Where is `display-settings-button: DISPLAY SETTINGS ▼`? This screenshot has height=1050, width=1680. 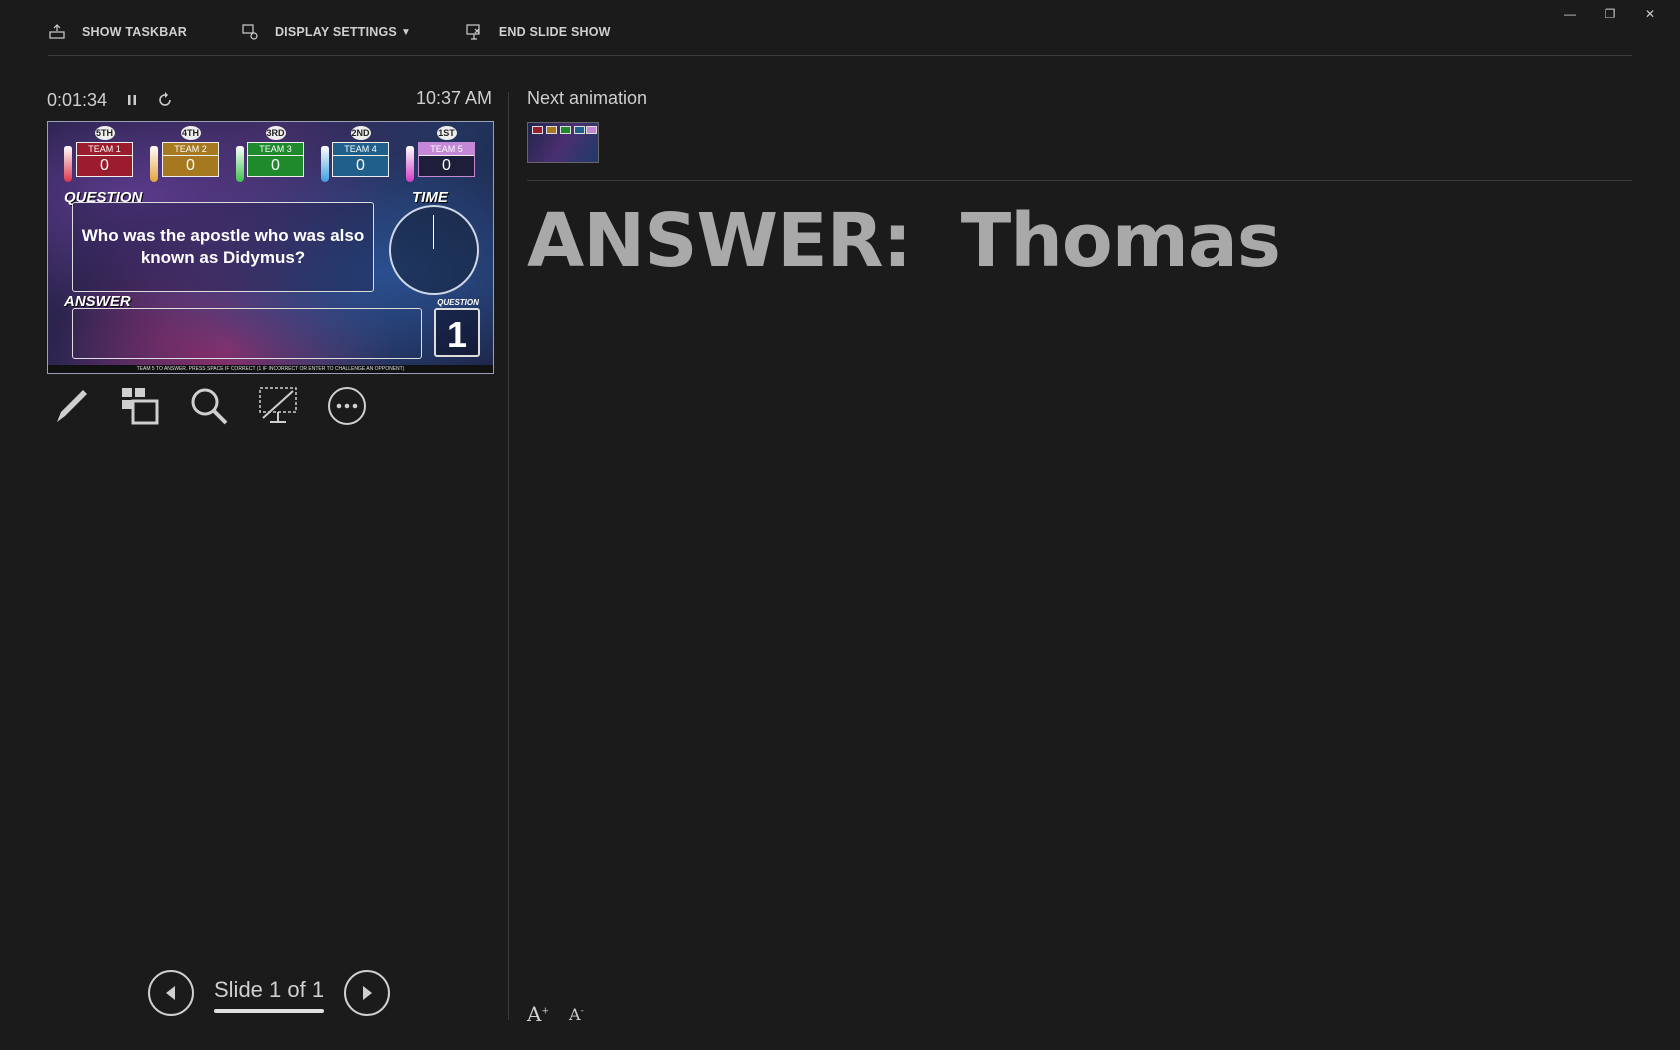
display-settings-button: DISPLAY SETTINGS ▼ is located at coordinates (326, 32).